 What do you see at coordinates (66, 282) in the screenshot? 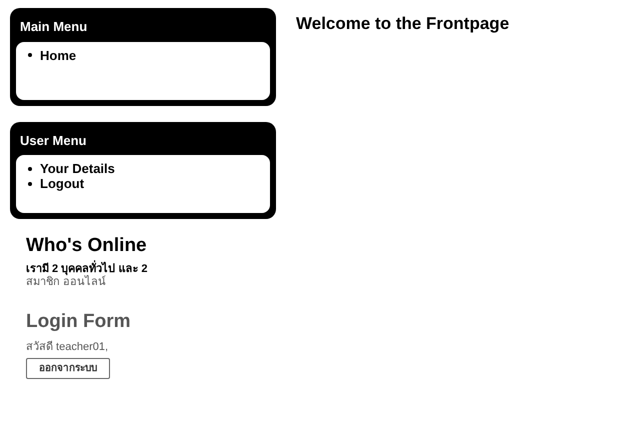
I see `online-text: สมาชิก ออนไลน์` at bounding box center [66, 282].